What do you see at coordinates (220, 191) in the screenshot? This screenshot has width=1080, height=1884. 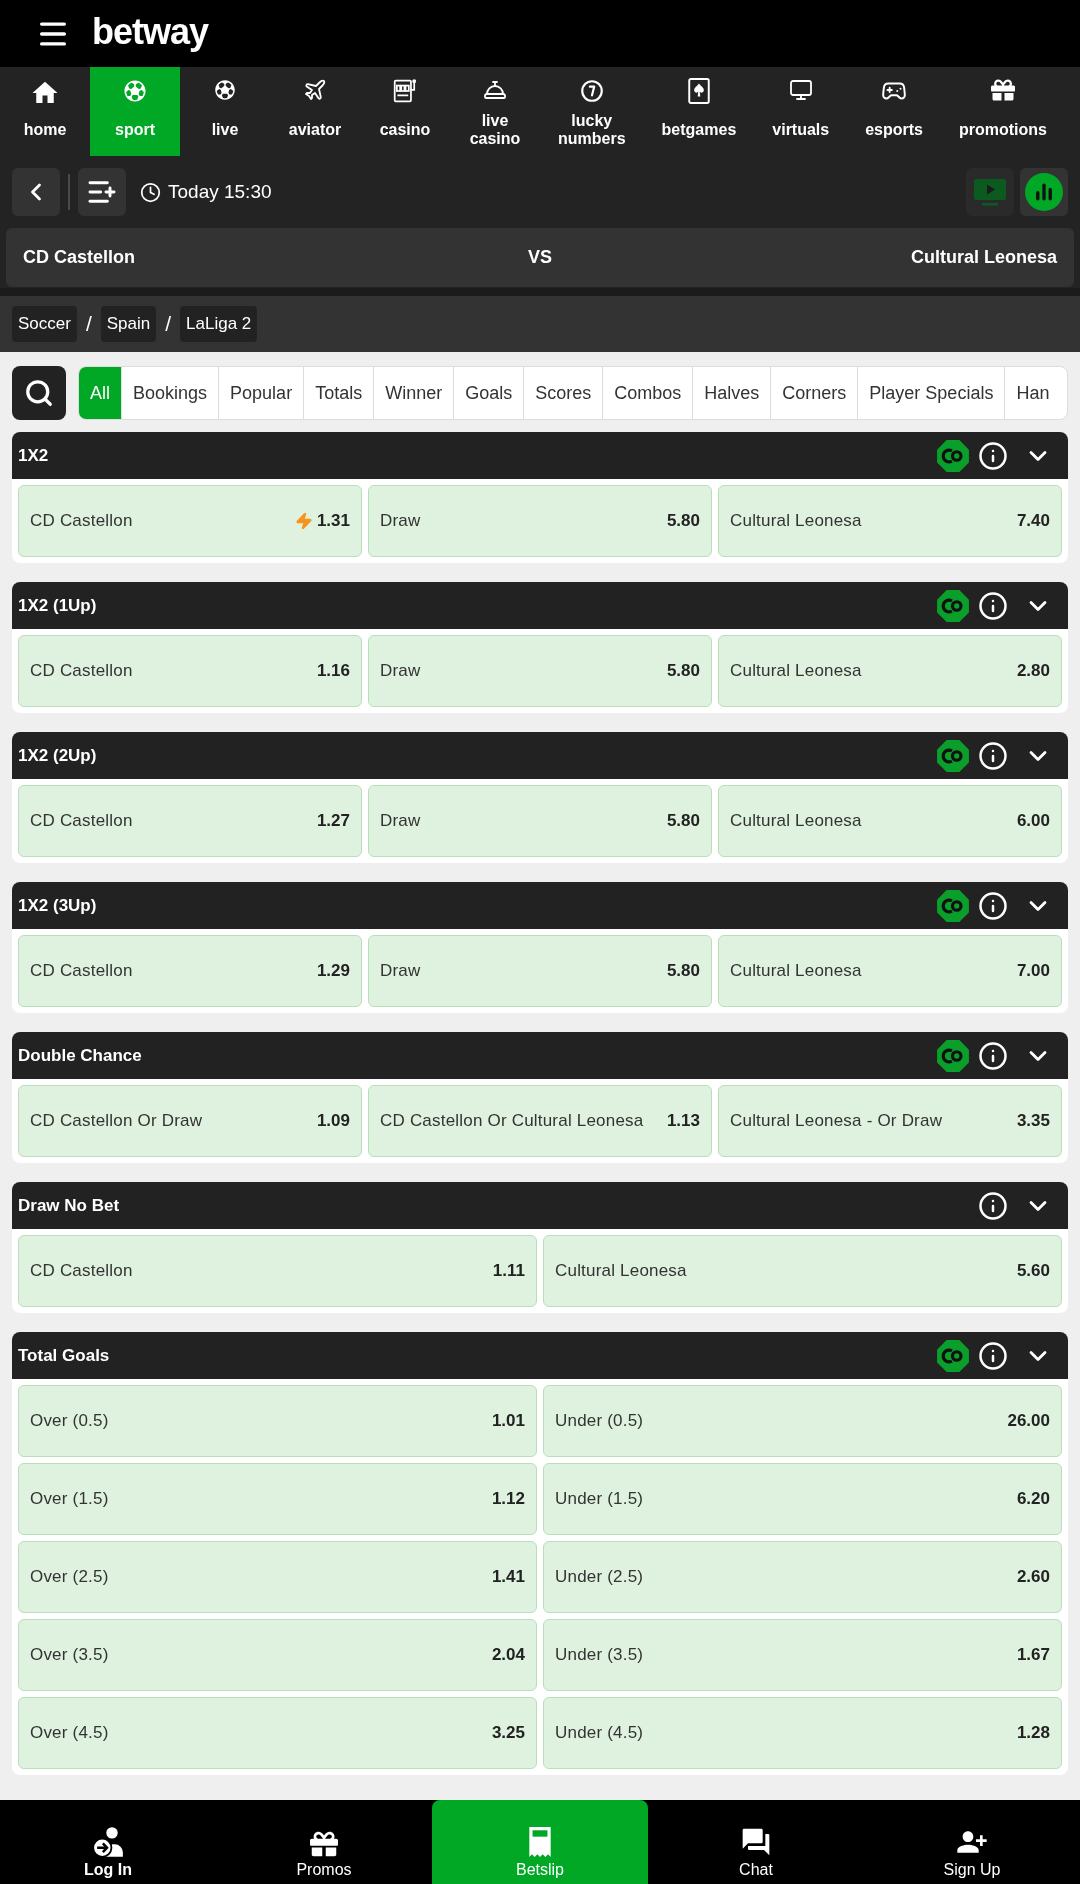 I see `event-time: Today 15:30` at bounding box center [220, 191].